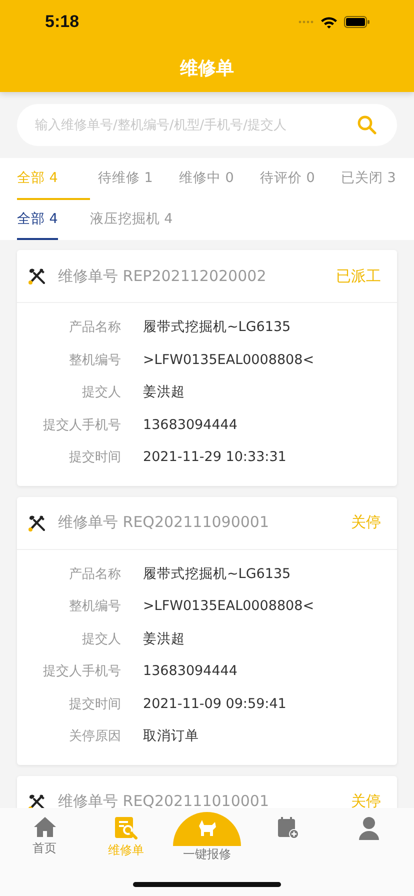 Image resolution: width=414 pixels, height=896 pixels. Describe the element at coordinates (44, 827) in the screenshot. I see `home-icon` at that location.